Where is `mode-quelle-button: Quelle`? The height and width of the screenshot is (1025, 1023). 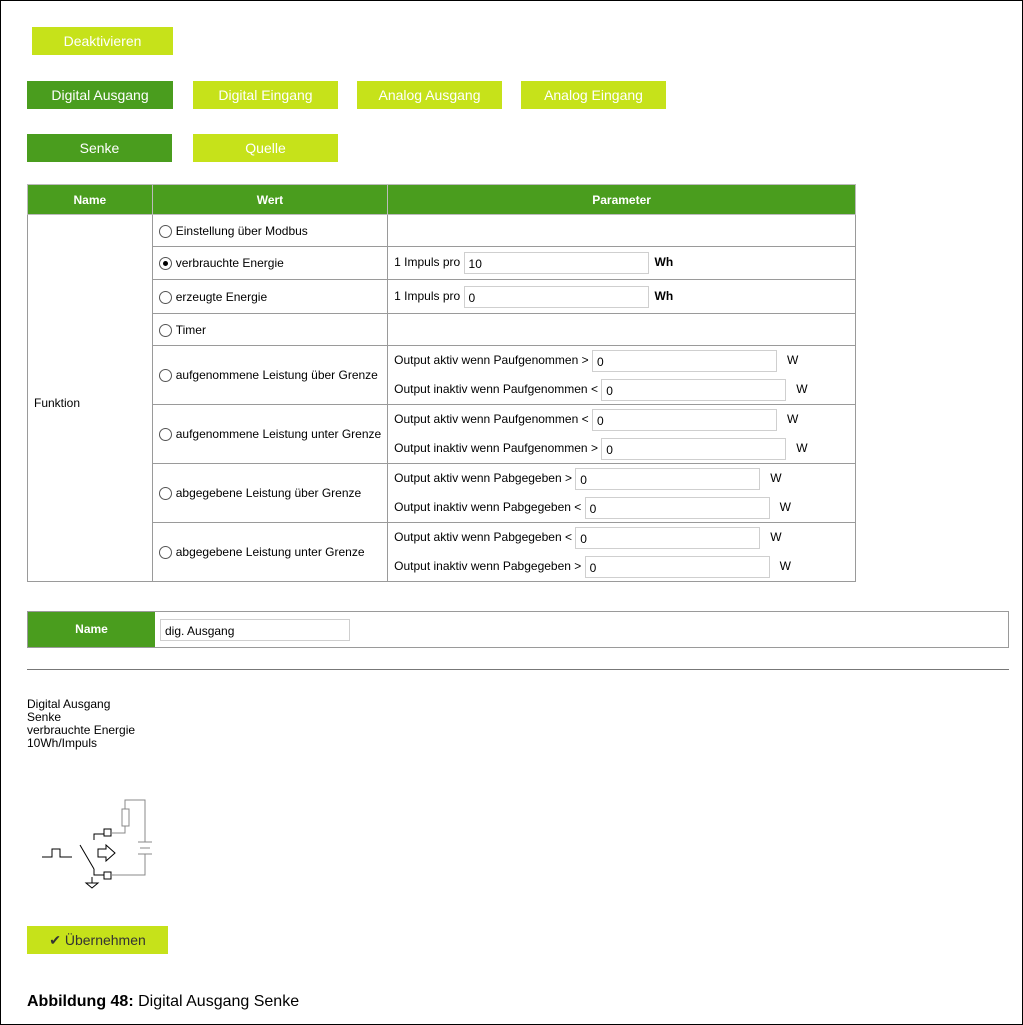 mode-quelle-button: Quelle is located at coordinates (265, 148).